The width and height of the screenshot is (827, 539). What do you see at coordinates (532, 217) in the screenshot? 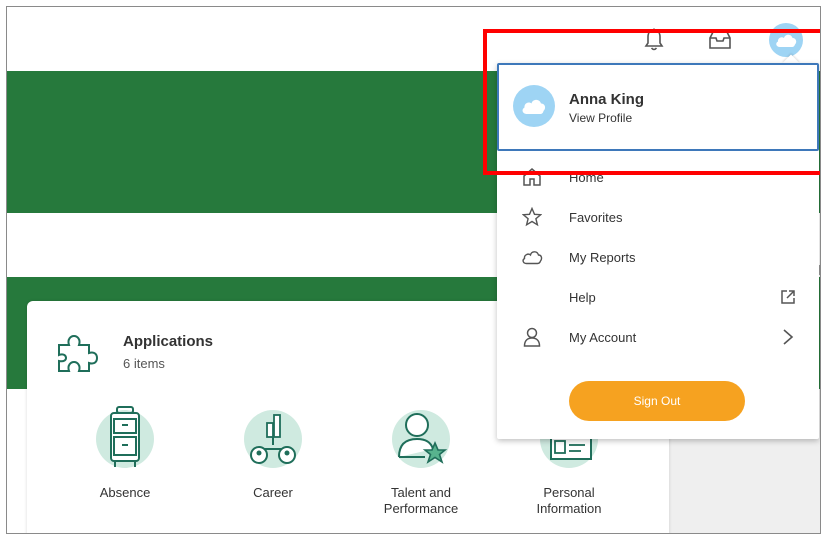
I see `star-icon` at bounding box center [532, 217].